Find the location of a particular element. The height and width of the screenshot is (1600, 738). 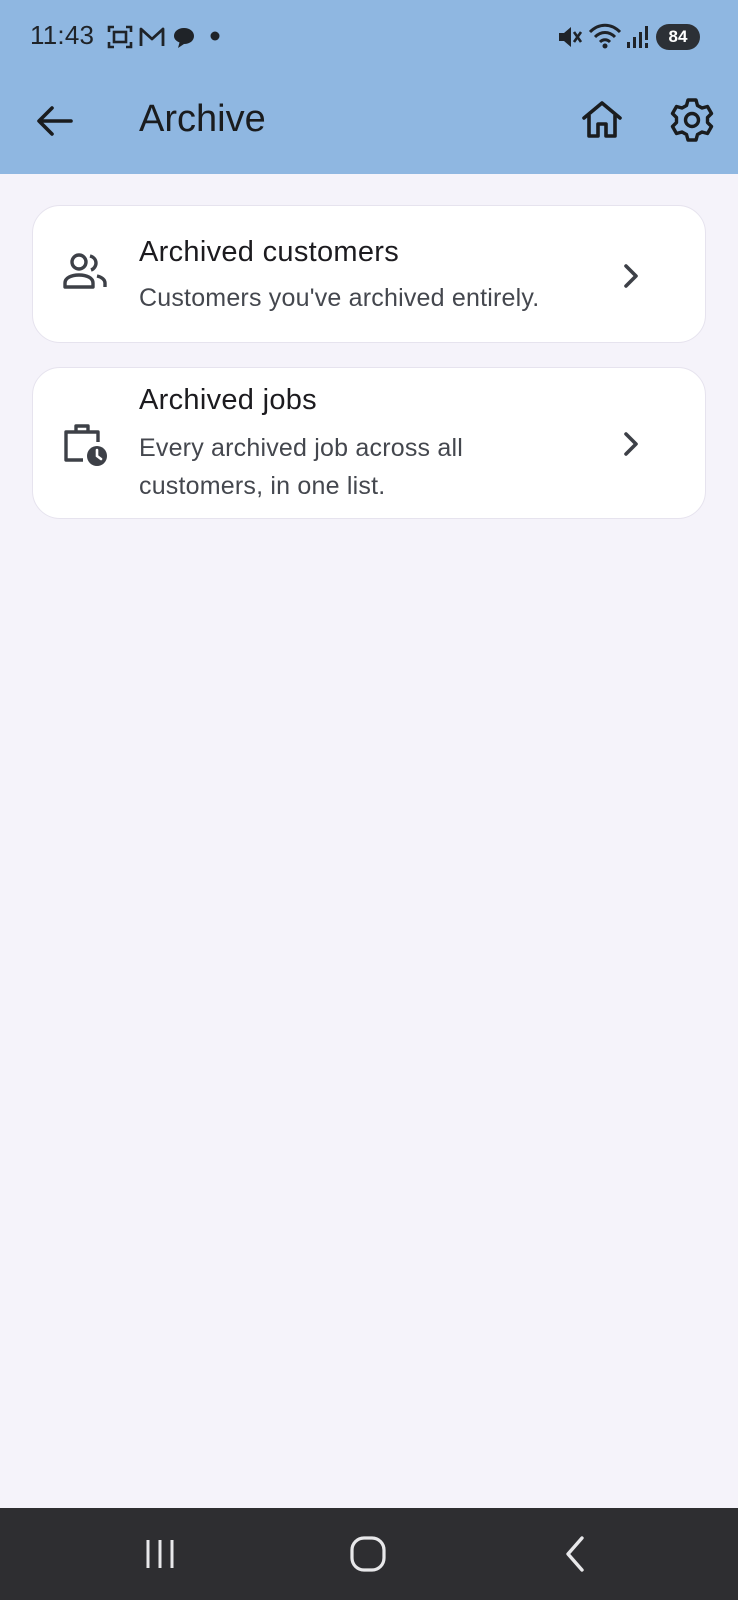

people-icon is located at coordinates (85, 271).